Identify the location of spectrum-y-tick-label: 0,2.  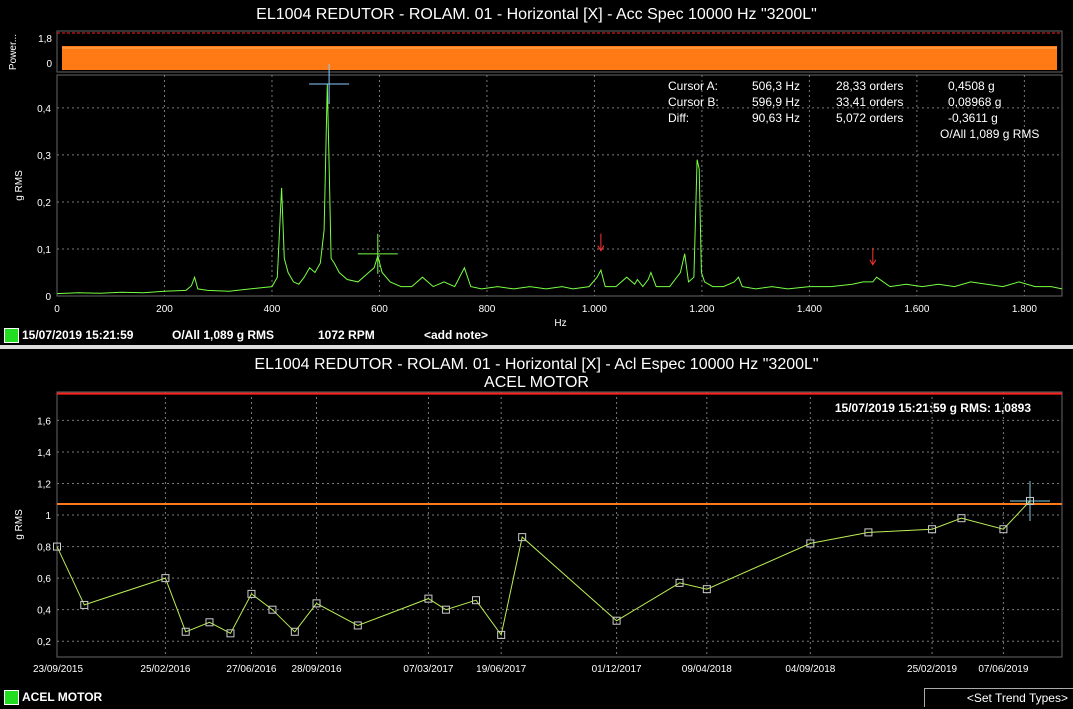
(44, 203).